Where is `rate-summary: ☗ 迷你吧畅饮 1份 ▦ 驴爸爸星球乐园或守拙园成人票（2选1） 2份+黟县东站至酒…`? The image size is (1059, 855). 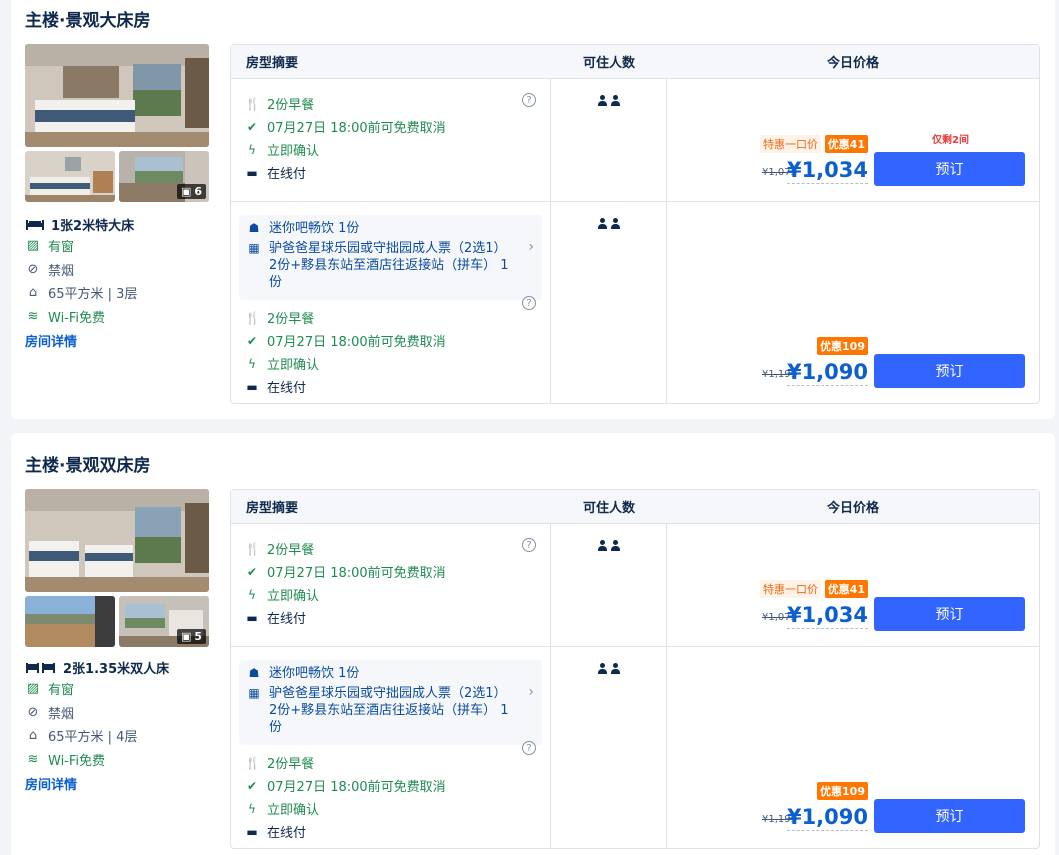 rate-summary: ☗ 迷你吧畅饮 1份 ▦ 驴爸爸星球乐园或守拙园成人票（2选1） 2份+黟县东站至酒… is located at coordinates (391, 747).